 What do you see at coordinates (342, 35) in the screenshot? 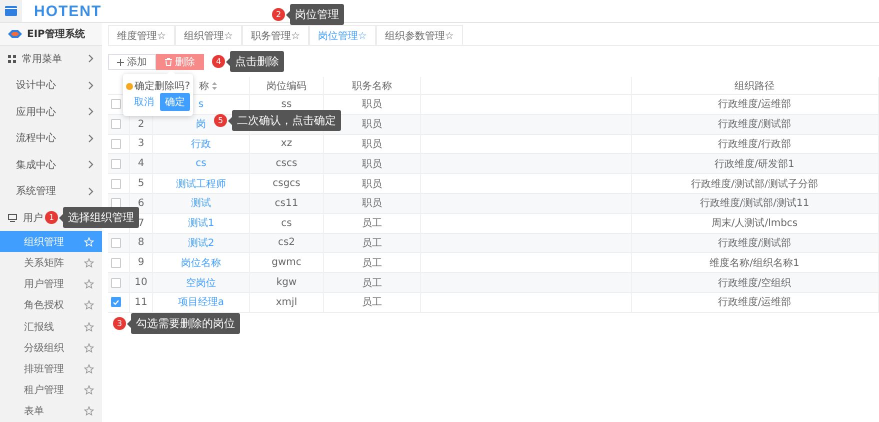
I see `tab: 岗位管理☆` at bounding box center [342, 35].